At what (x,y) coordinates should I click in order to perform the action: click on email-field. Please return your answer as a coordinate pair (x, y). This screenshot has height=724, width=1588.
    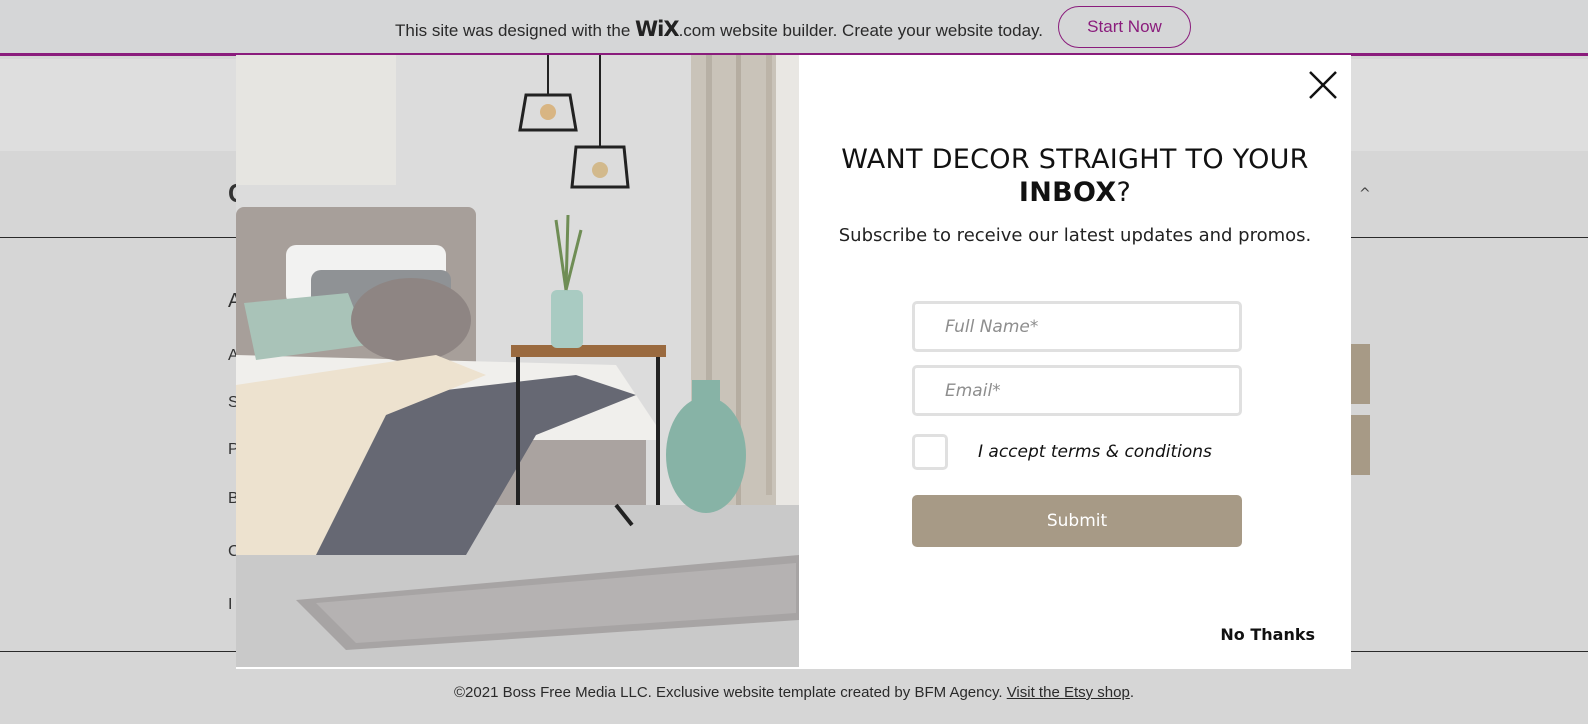
    Looking at the image, I should click on (1077, 390).